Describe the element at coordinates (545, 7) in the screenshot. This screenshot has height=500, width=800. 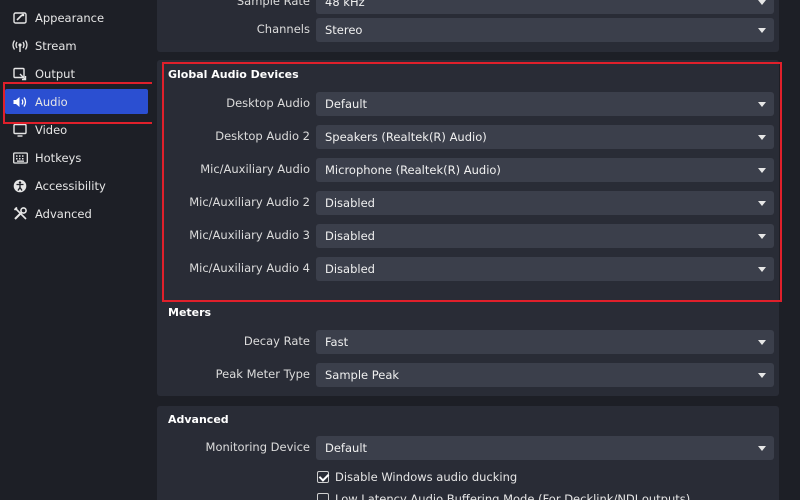
I see `sample-rate-select: 48 kHz` at that location.